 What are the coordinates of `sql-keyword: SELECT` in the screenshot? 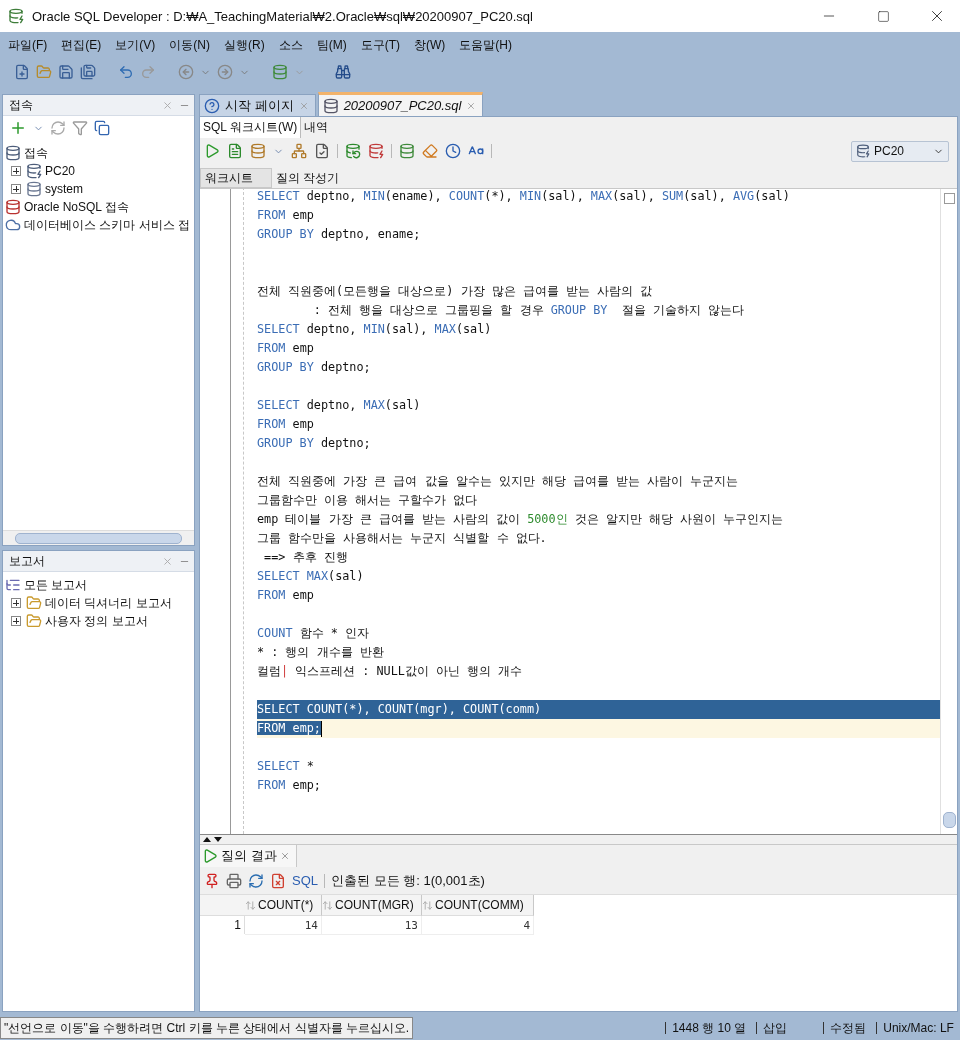 It's located at (278, 766).